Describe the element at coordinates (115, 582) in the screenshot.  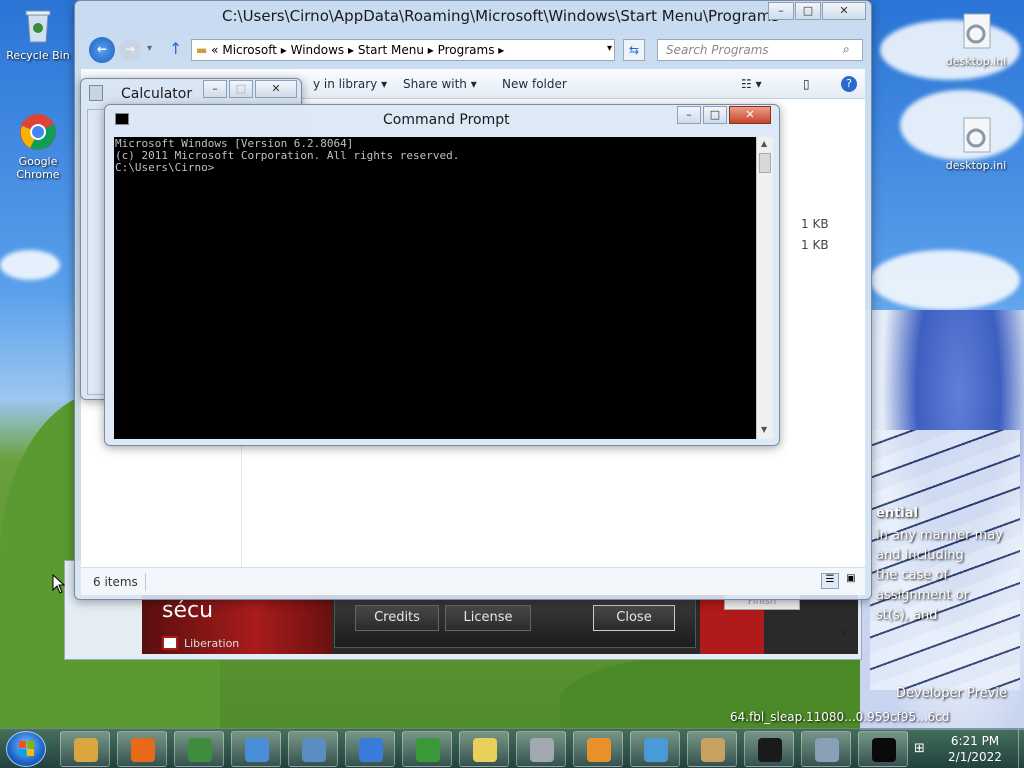
I see `item-count: 6 items` at that location.